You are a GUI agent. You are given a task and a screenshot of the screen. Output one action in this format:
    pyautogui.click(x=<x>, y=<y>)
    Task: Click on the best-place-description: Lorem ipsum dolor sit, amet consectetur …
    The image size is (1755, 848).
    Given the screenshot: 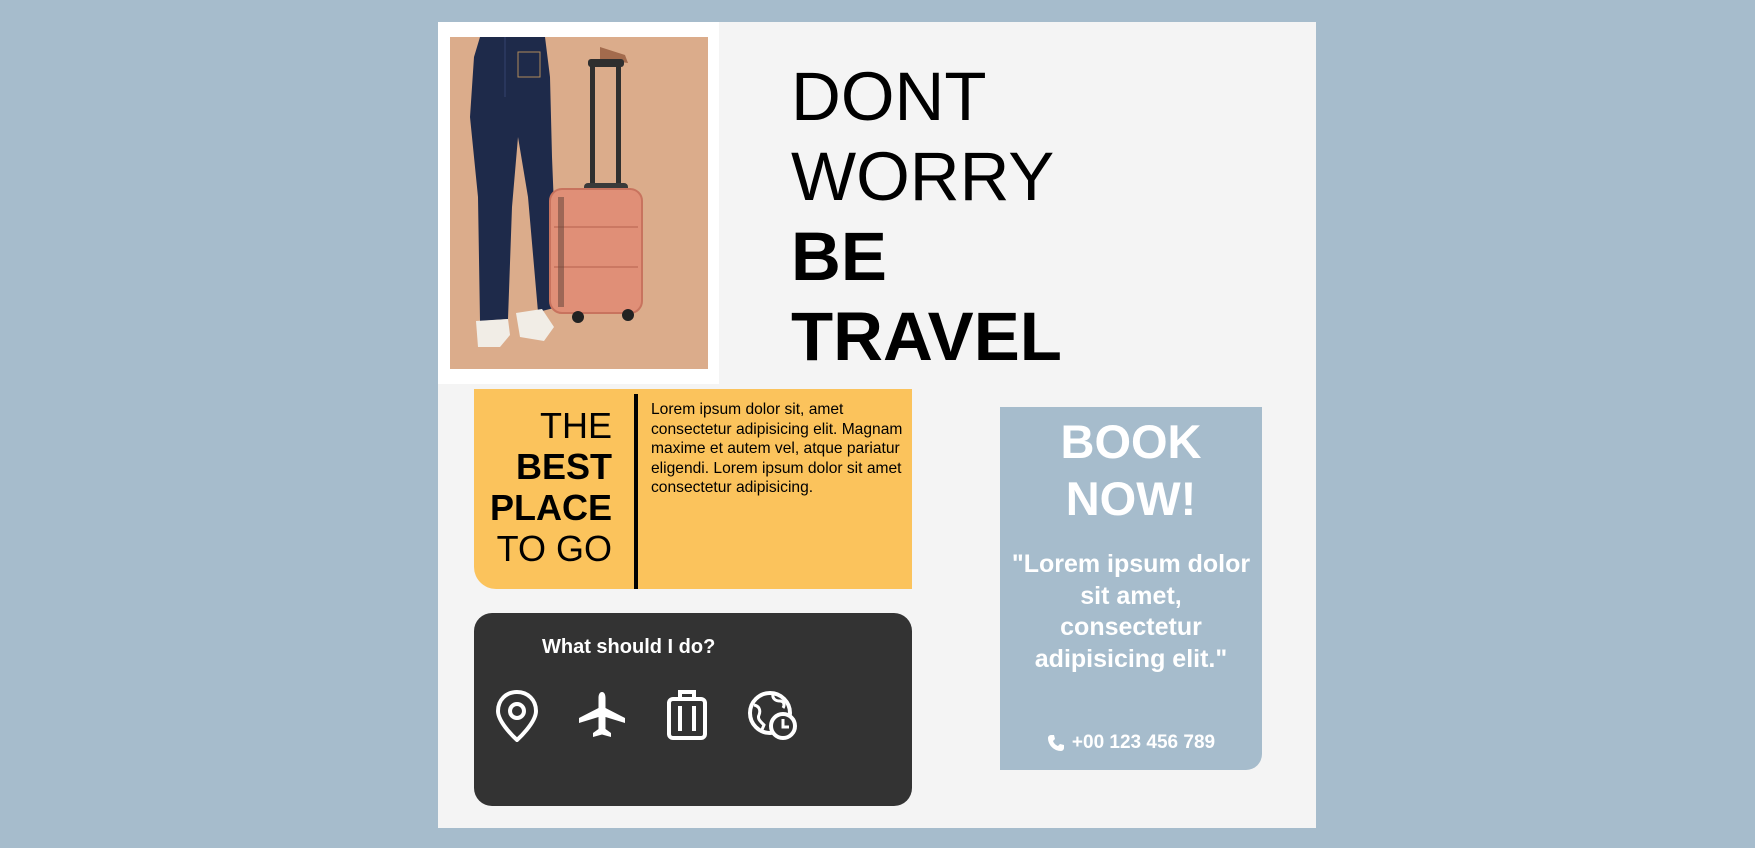 What is the action you would take?
    pyautogui.click(x=777, y=448)
    